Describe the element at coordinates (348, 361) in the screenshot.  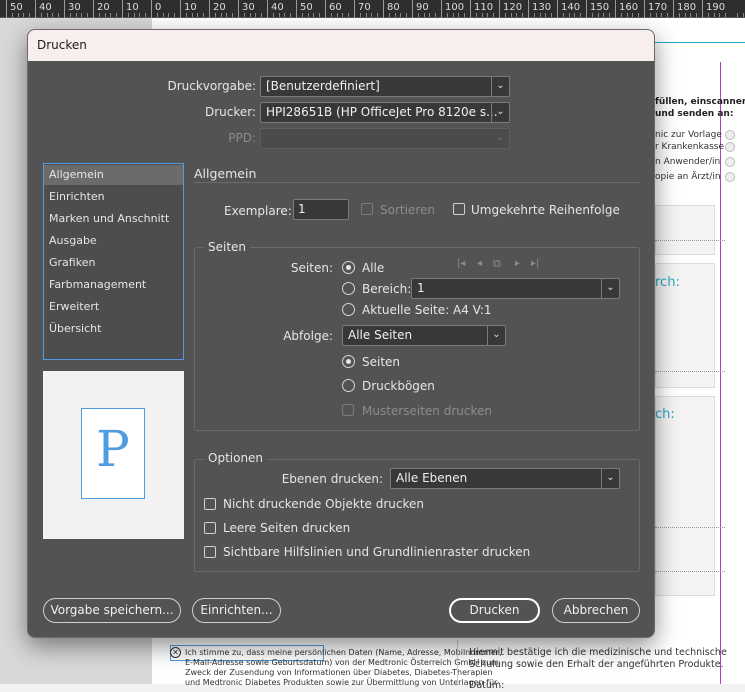
I see `seiten-radio` at that location.